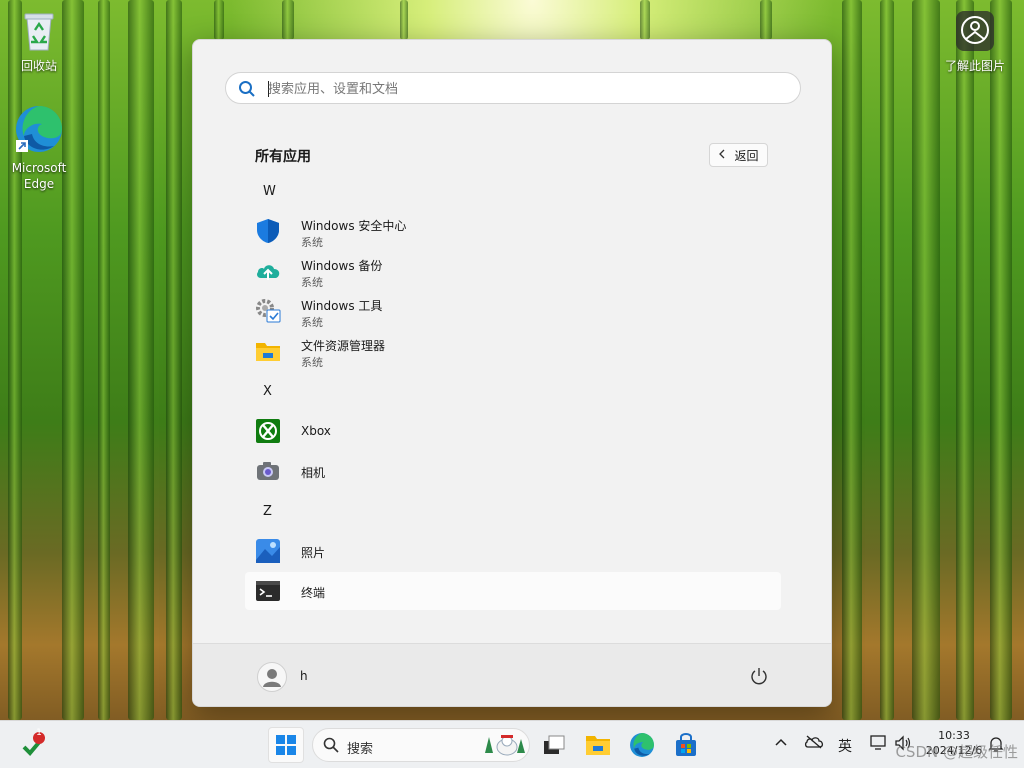 The image size is (1024, 768). What do you see at coordinates (39, 184) in the screenshot?
I see `edge-label-line2: Edge` at bounding box center [39, 184].